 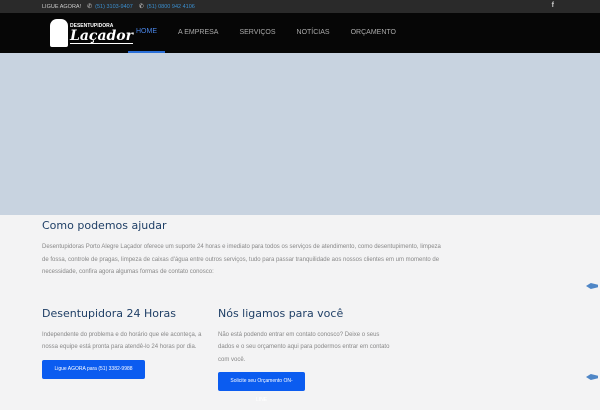 I want to click on nav-orcamento: ORÇAMENTO, so click(x=373, y=33).